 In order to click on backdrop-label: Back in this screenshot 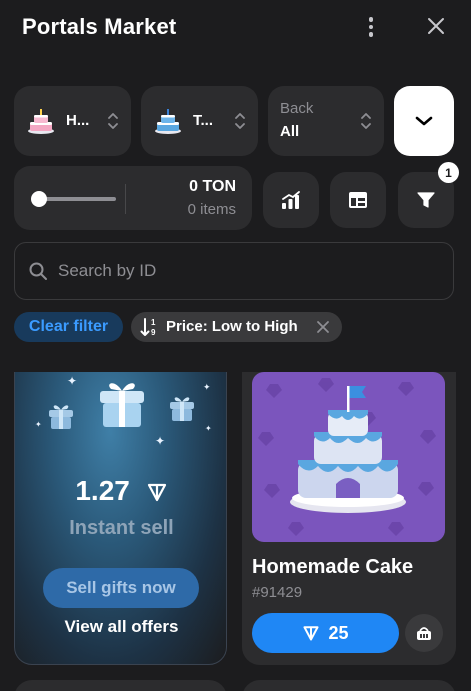, I will do `click(297, 108)`.